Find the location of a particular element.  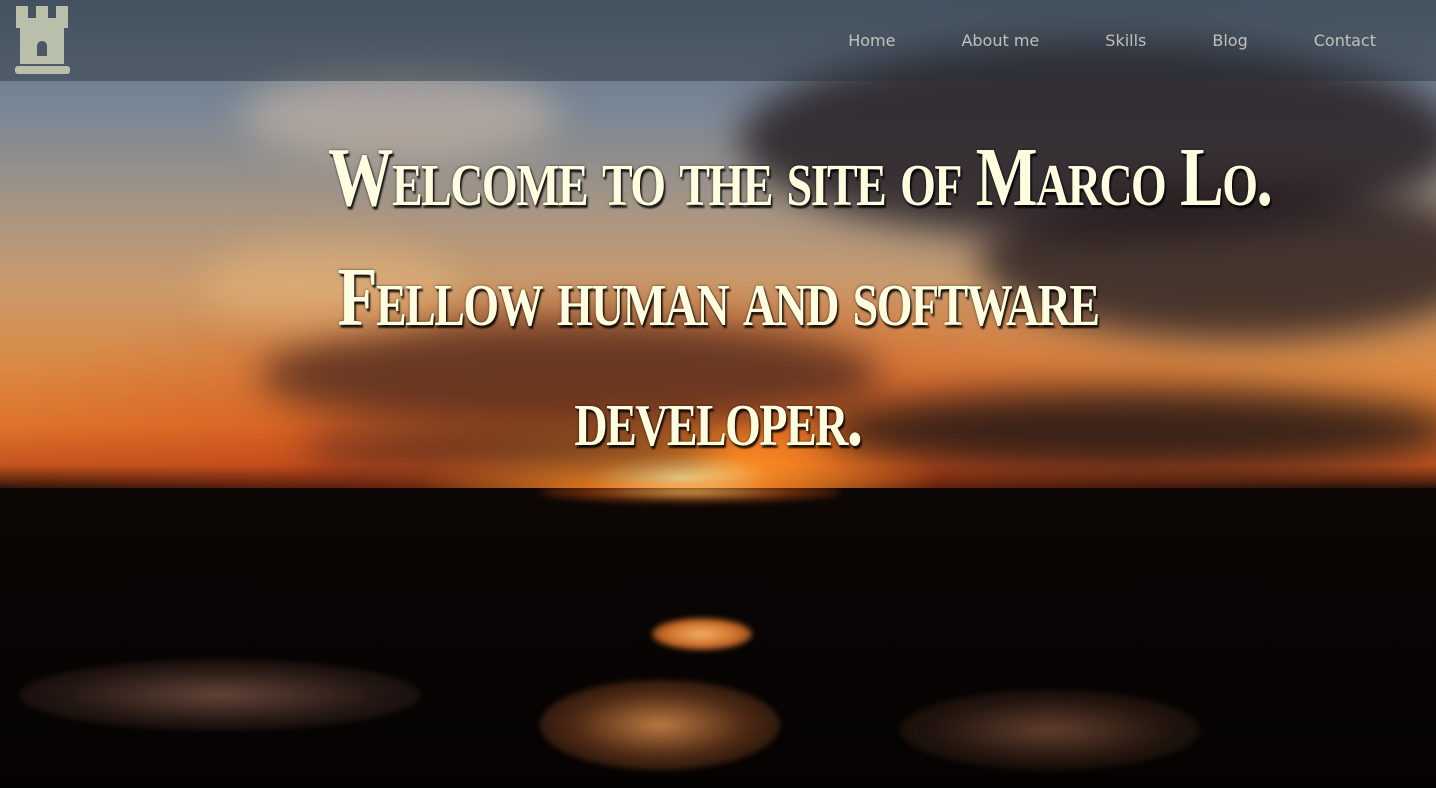

nav-home: Home is located at coordinates (871, 40).